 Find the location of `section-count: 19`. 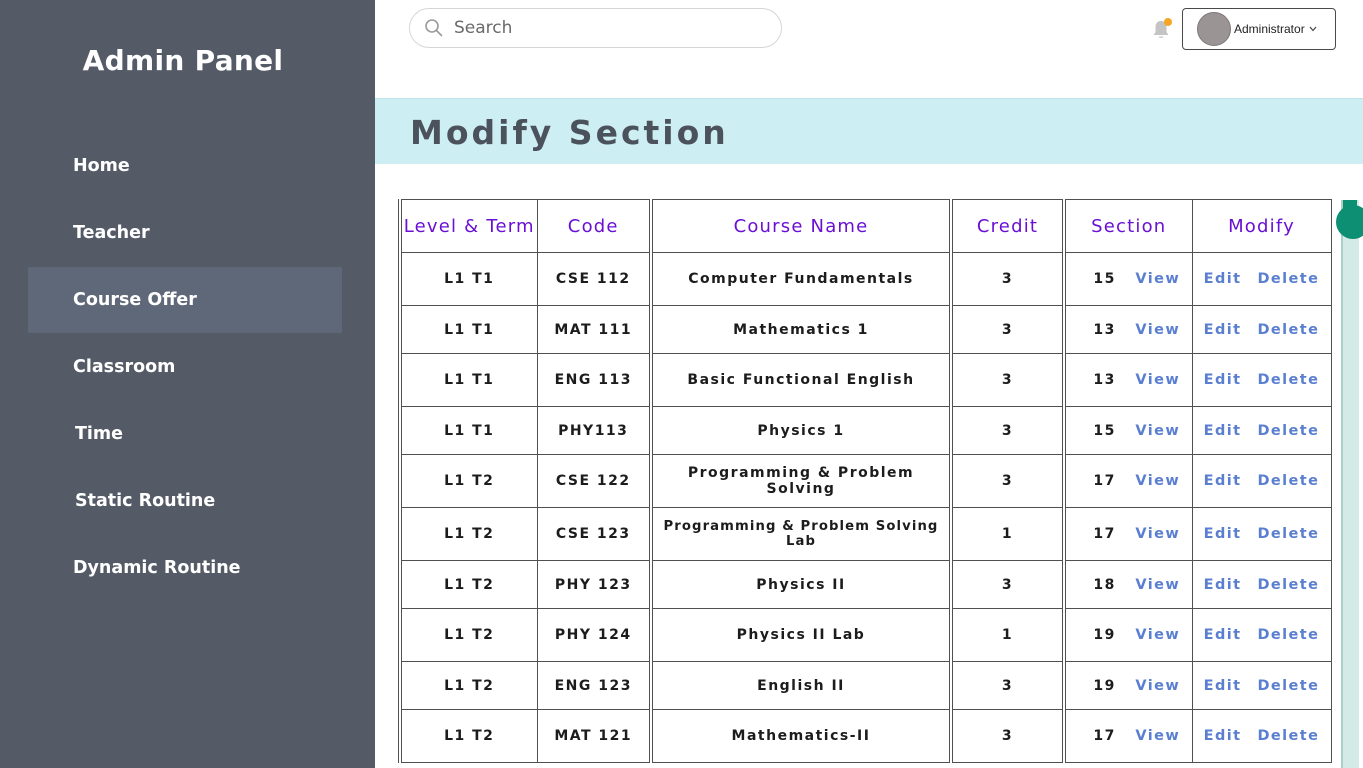

section-count: 19 is located at coordinates (1104, 635).